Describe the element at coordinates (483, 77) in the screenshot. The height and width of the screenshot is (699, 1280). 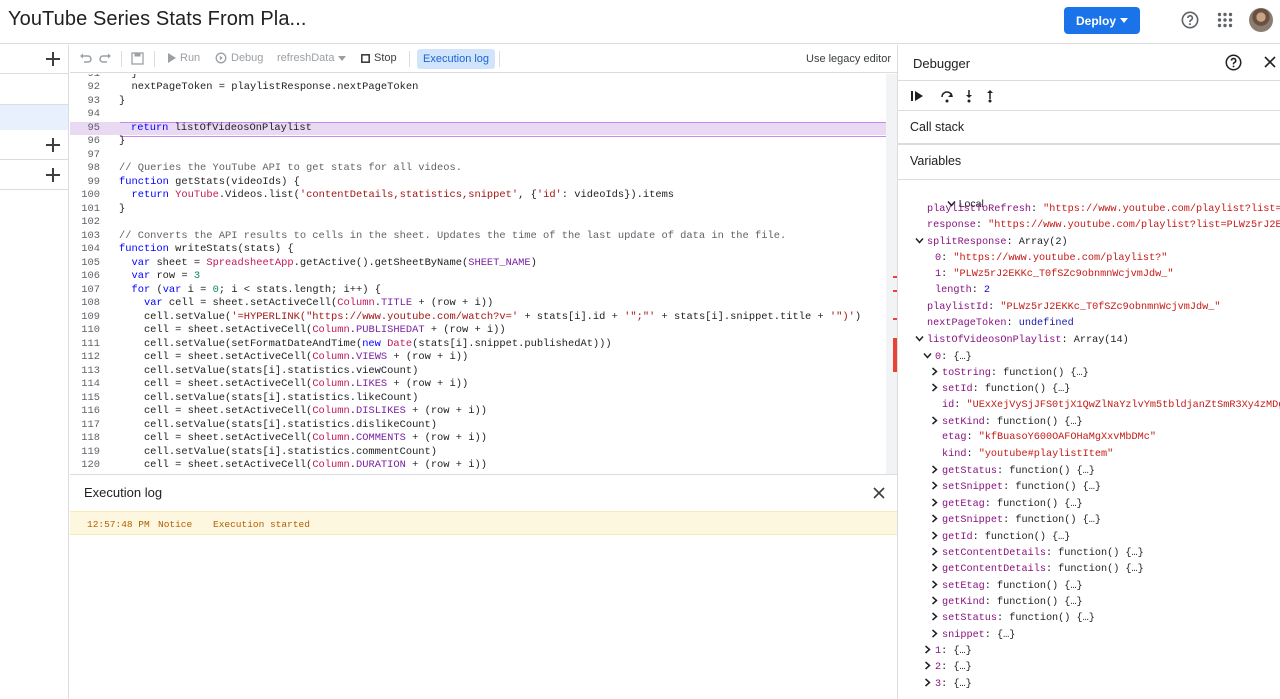
I see `code-line: 91 }` at that location.